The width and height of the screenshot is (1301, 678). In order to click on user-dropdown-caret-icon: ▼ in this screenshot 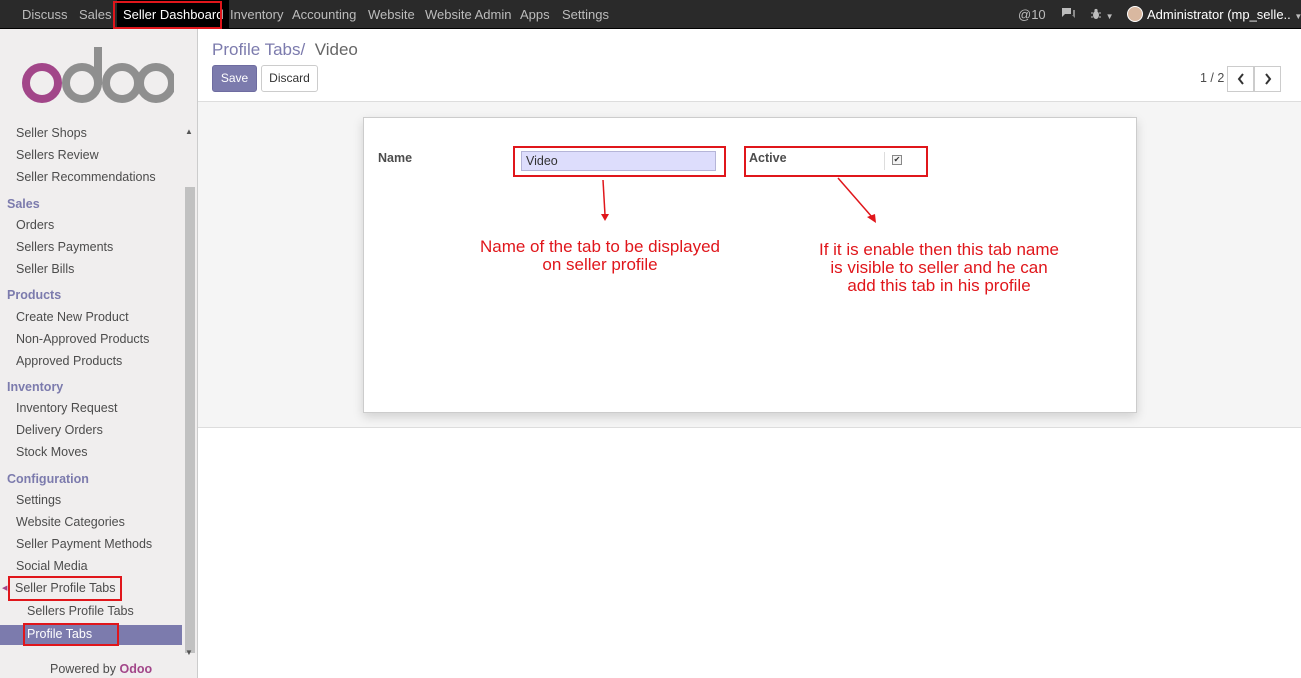, I will do `click(1297, 16)`.